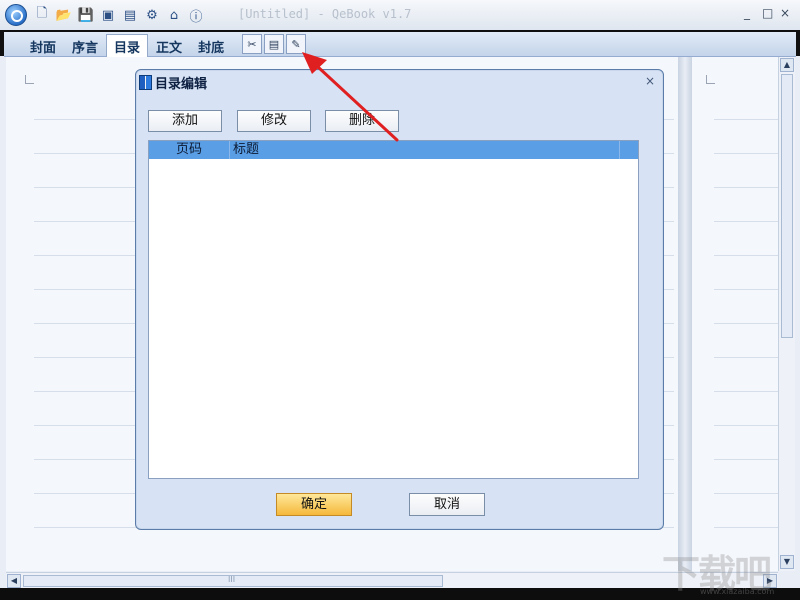  Describe the element at coordinates (119, 15) in the screenshot. I see `quick-access-toolbar: 🗋 📂 💾 ▣ ▤ ⚙ ⌂ ⓘ` at that location.